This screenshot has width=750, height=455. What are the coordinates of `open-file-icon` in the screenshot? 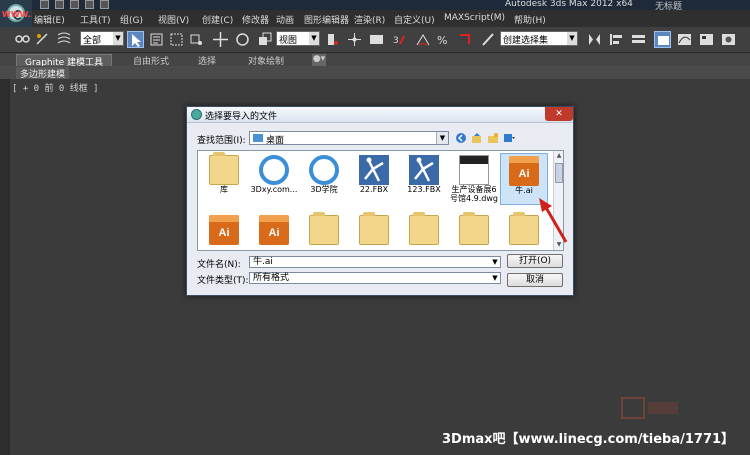 It's located at (59, 4).